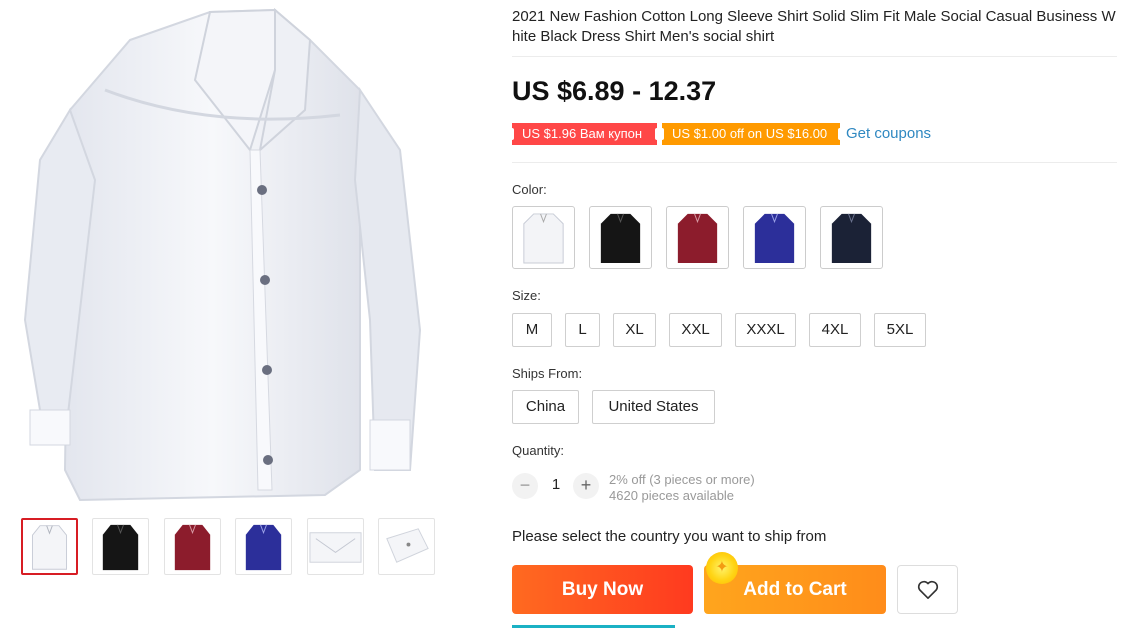  Describe the element at coordinates (582, 330) in the screenshot. I see `size-option-l: L` at that location.